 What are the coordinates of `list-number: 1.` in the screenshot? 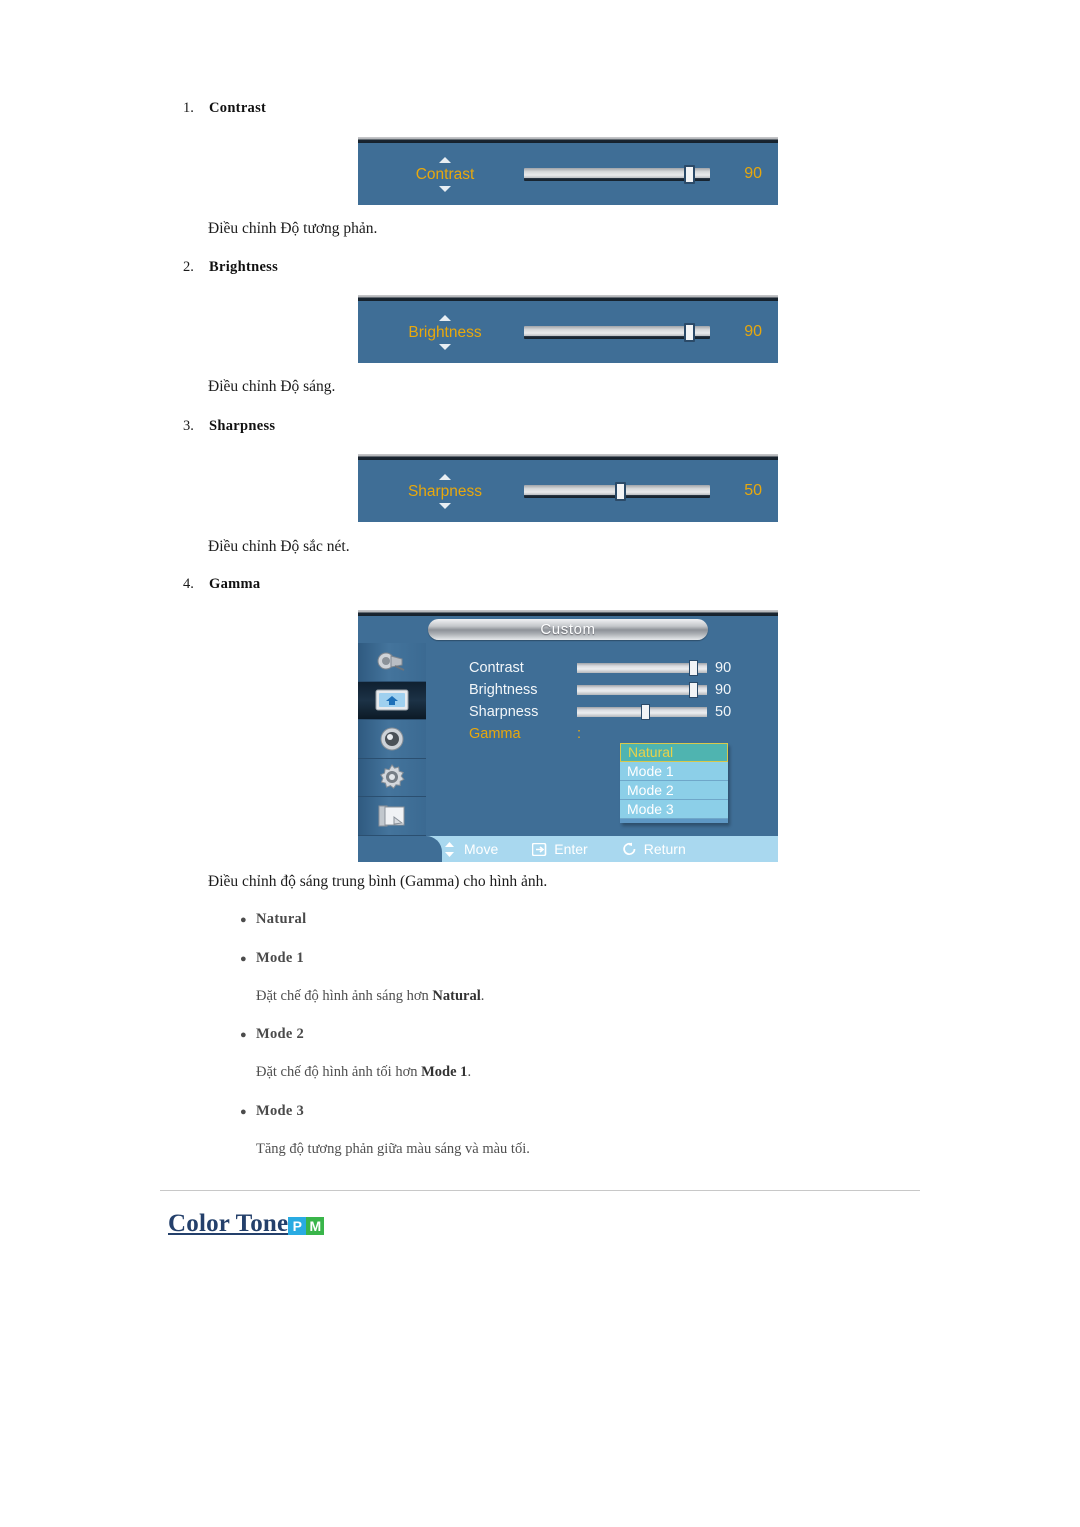 It's located at (188, 108).